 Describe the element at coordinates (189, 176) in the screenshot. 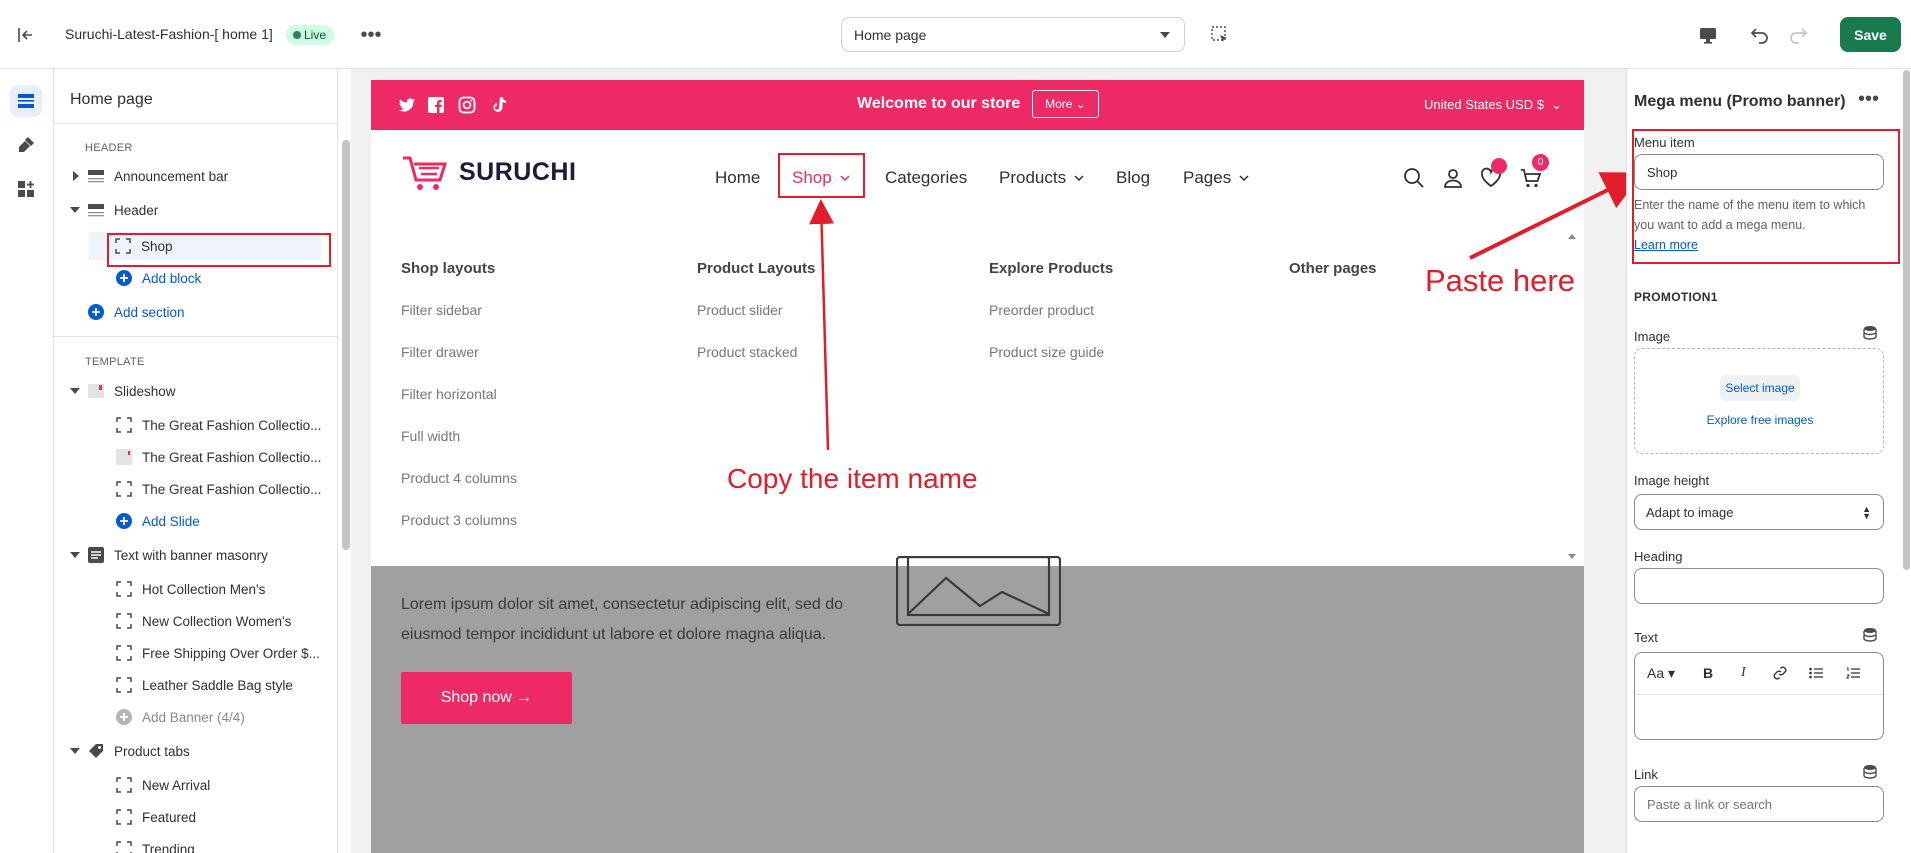

I see `section-announcement-bar: Announcement bar` at that location.